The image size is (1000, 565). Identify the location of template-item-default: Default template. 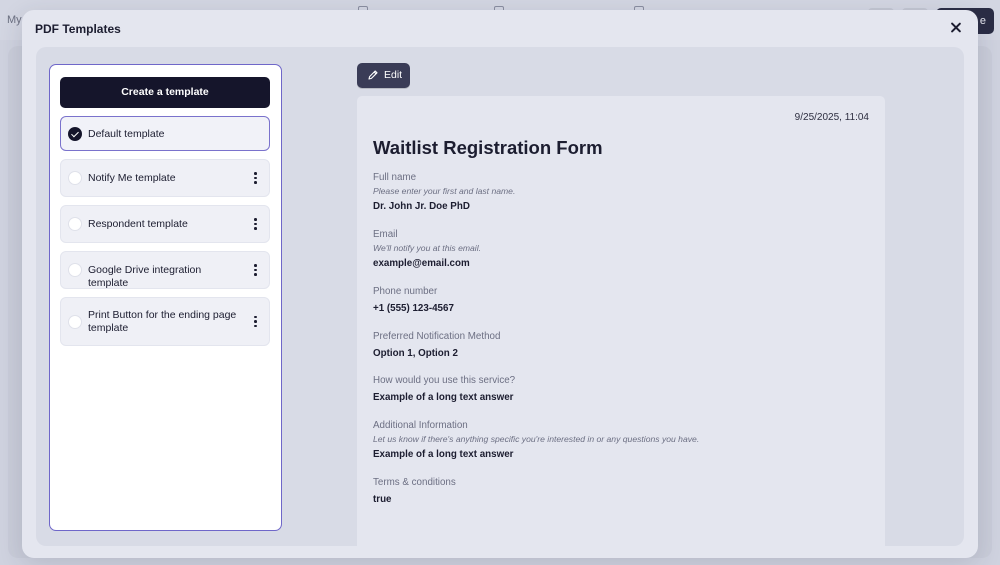
(165, 133).